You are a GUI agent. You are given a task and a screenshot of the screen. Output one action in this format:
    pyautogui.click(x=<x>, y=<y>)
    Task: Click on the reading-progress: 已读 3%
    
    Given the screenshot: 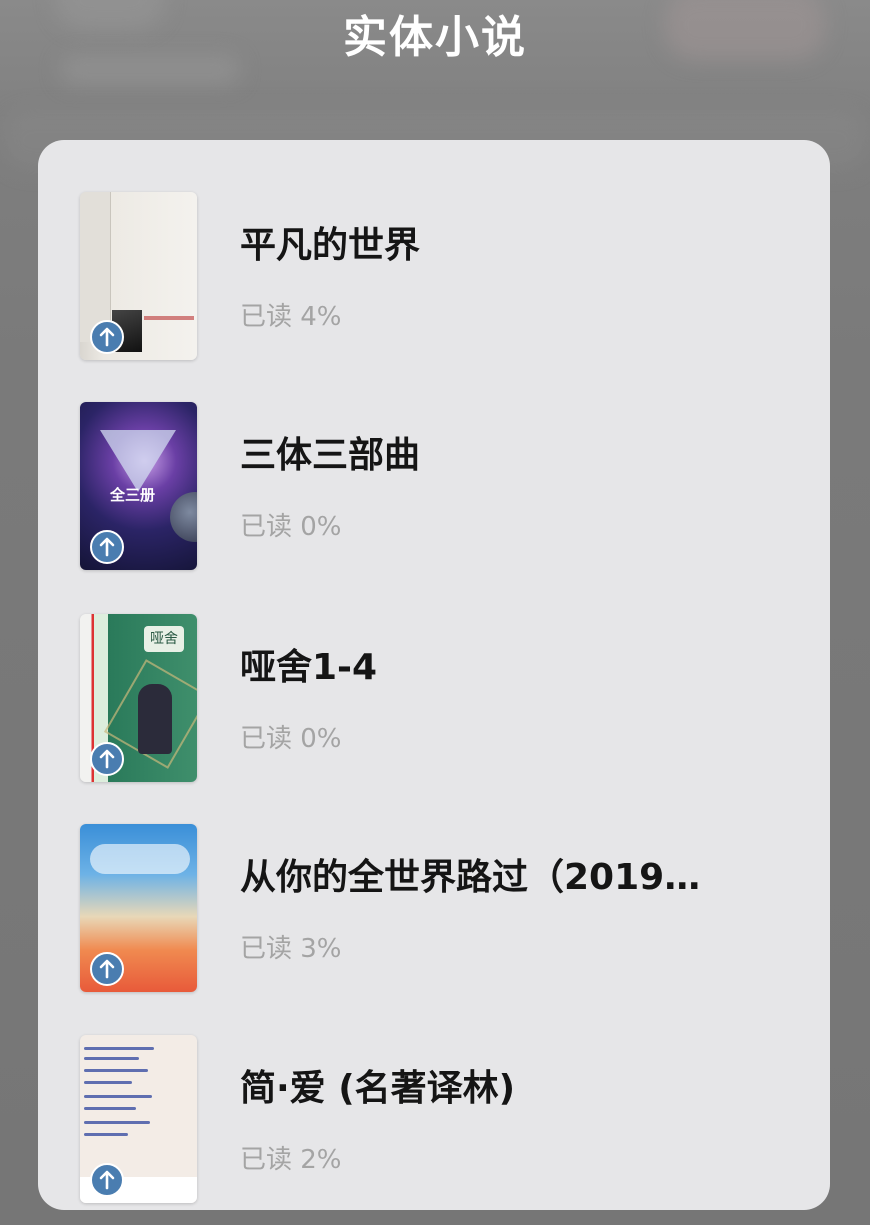 What is the action you would take?
    pyautogui.click(x=291, y=949)
    